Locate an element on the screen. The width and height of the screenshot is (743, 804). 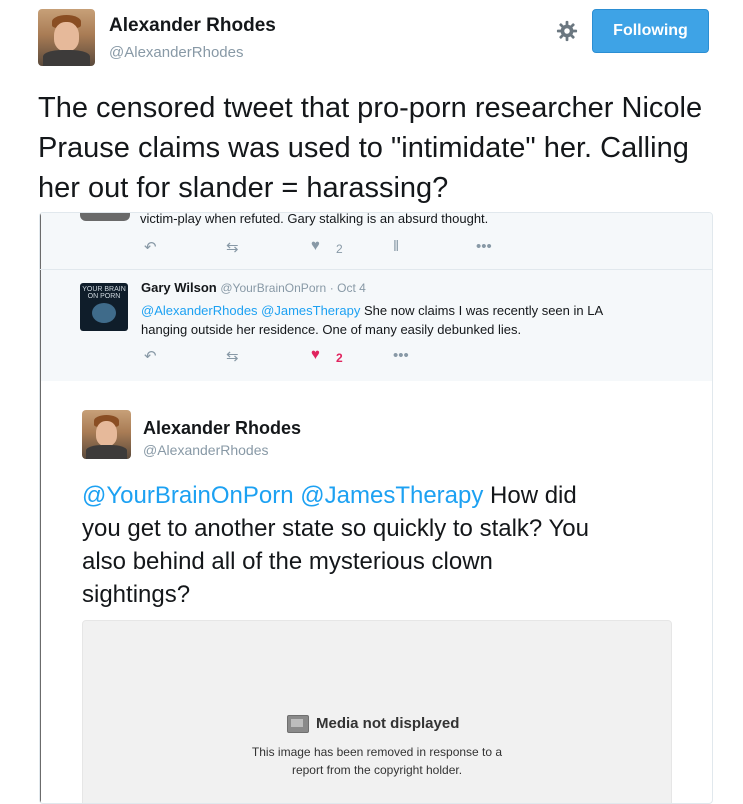
reply-text-line1: She now claims I was recently seen in LA is located at coordinates (483, 310).